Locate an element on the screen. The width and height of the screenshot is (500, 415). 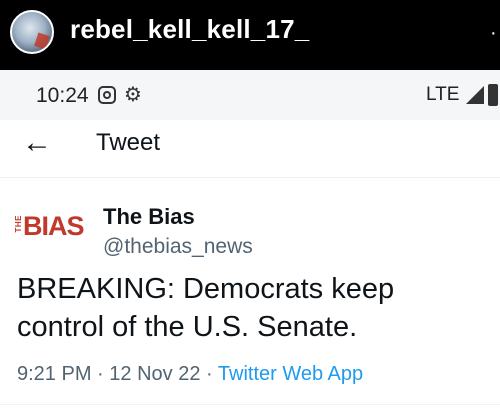
settings-gear-icon: ⚙ is located at coordinates (133, 95).